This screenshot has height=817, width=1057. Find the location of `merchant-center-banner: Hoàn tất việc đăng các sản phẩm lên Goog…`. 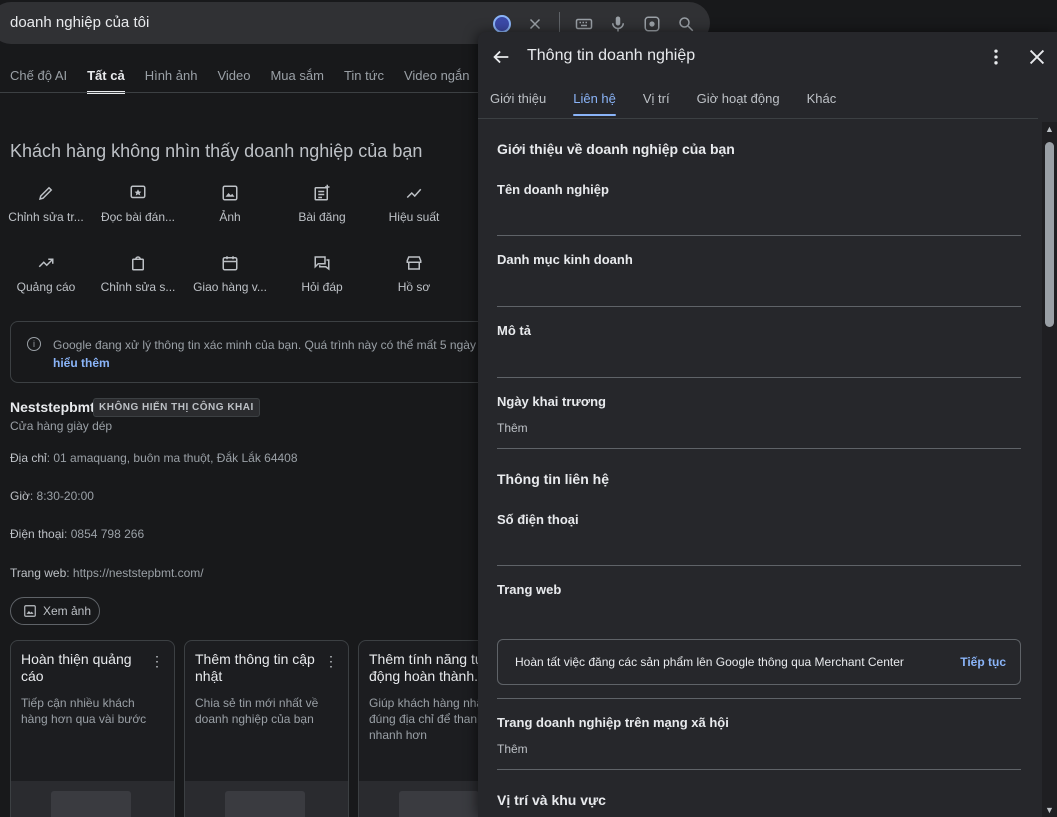

merchant-center-banner: Hoàn tất việc đăng các sản phẩm lên Goog… is located at coordinates (759, 662).